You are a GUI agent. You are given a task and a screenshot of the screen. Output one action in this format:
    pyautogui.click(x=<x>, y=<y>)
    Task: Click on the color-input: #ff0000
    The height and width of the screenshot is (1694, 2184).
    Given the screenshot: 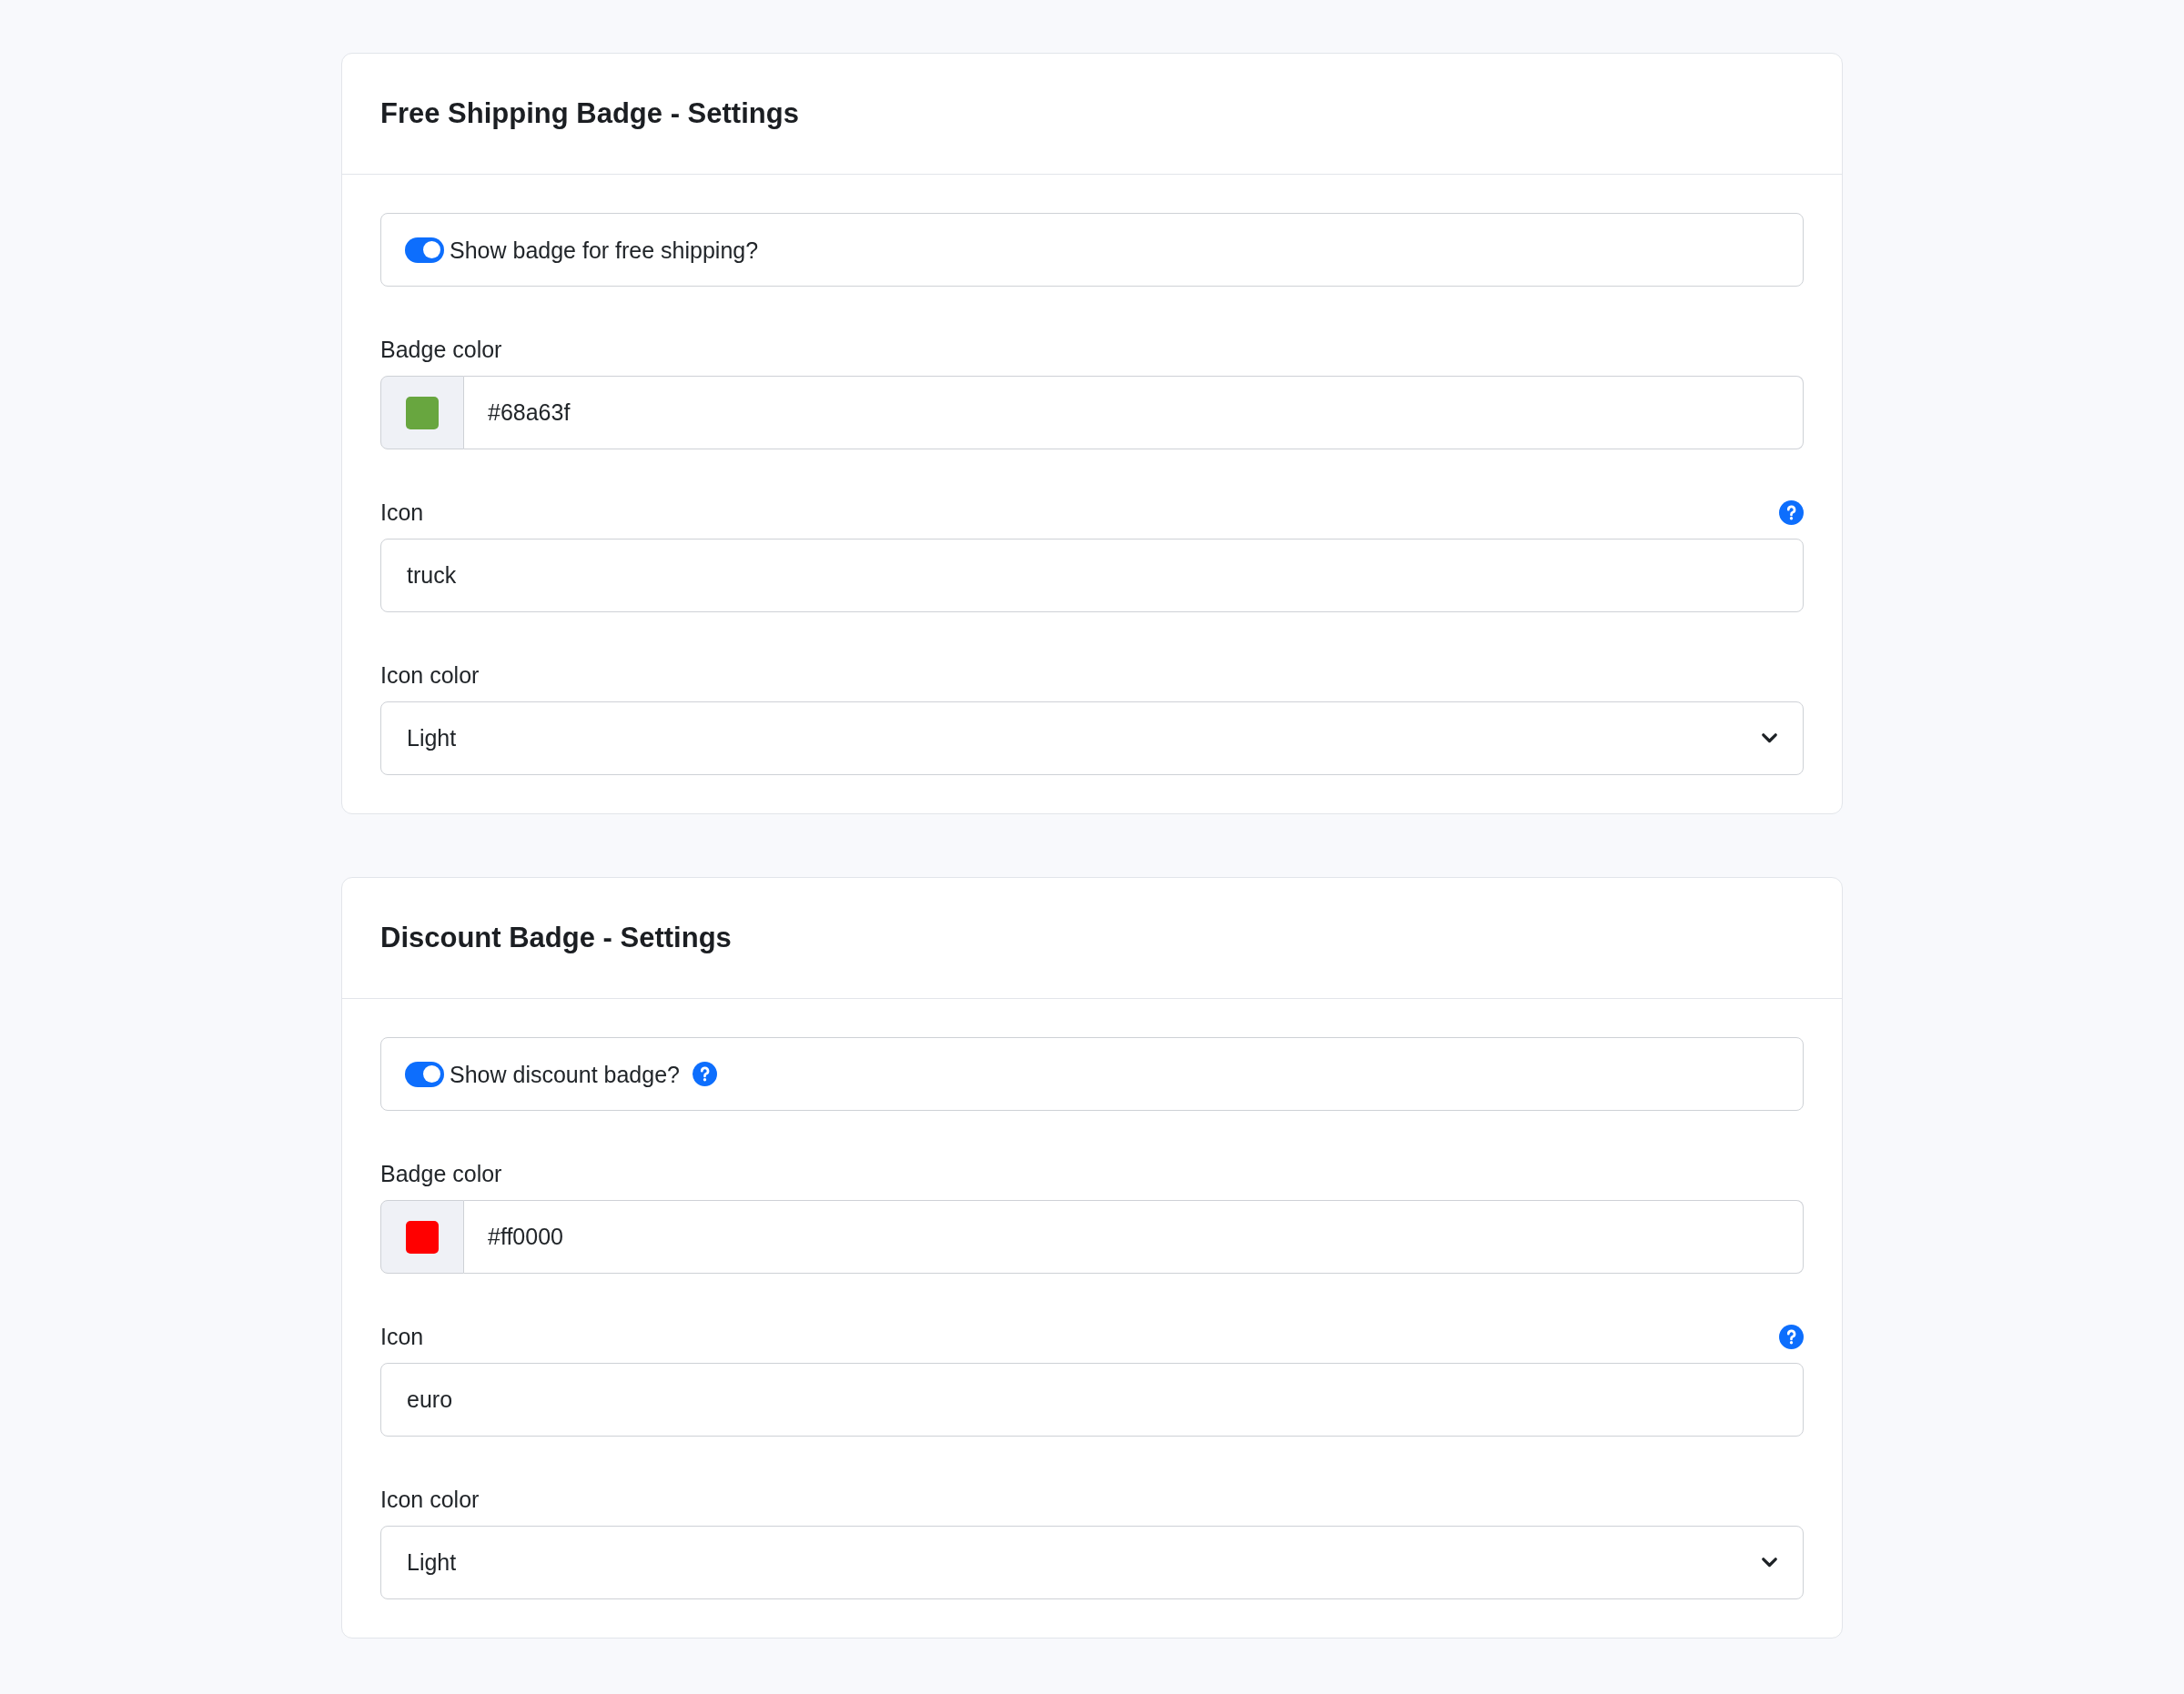 What is the action you would take?
    pyautogui.click(x=1134, y=1237)
    